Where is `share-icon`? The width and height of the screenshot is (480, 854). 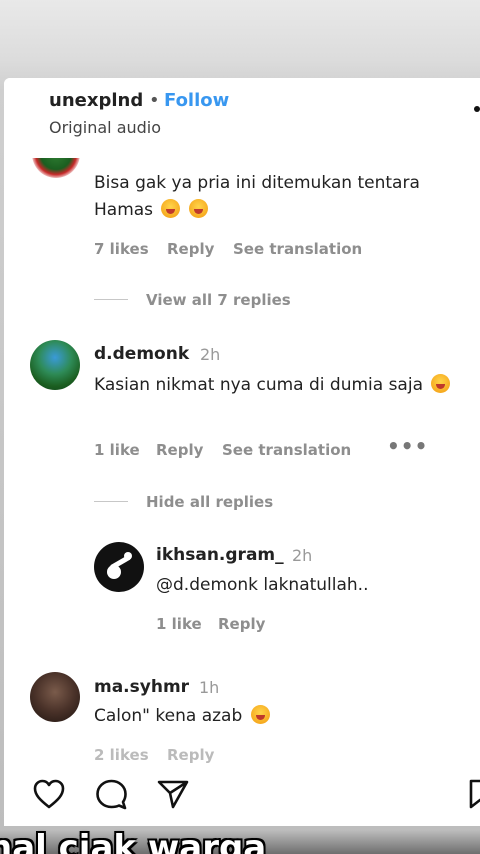 share-icon is located at coordinates (173, 794).